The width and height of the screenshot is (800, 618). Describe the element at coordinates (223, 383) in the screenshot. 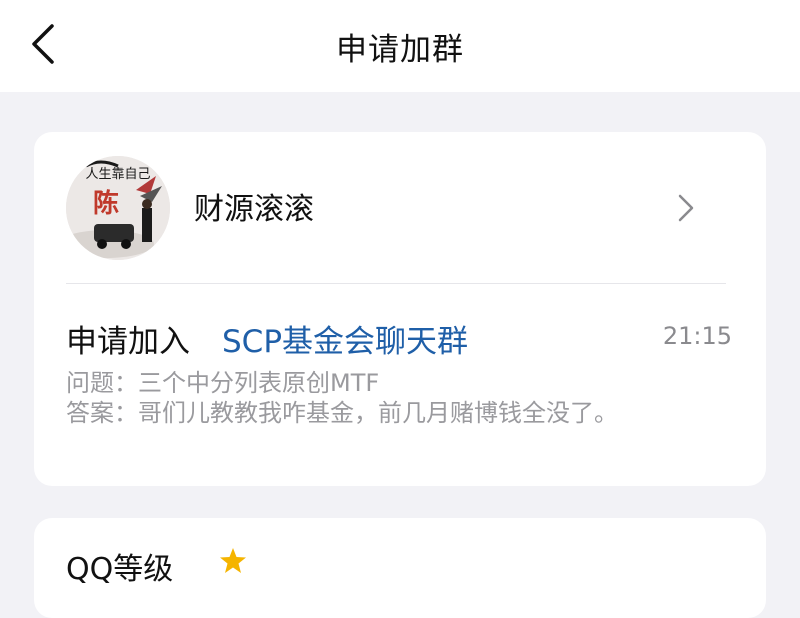

I see `request-question: 问题：三个中分列表原创MTF` at that location.